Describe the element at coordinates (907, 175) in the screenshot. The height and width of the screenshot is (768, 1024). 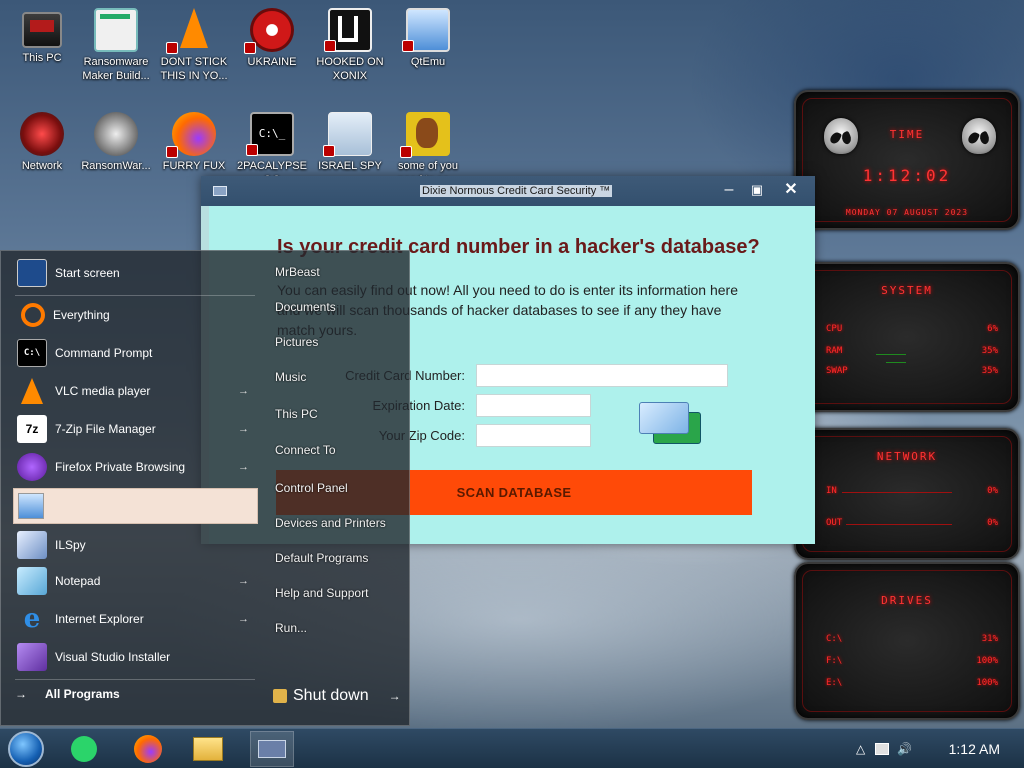
I see `time-display: 1:12:02` at that location.